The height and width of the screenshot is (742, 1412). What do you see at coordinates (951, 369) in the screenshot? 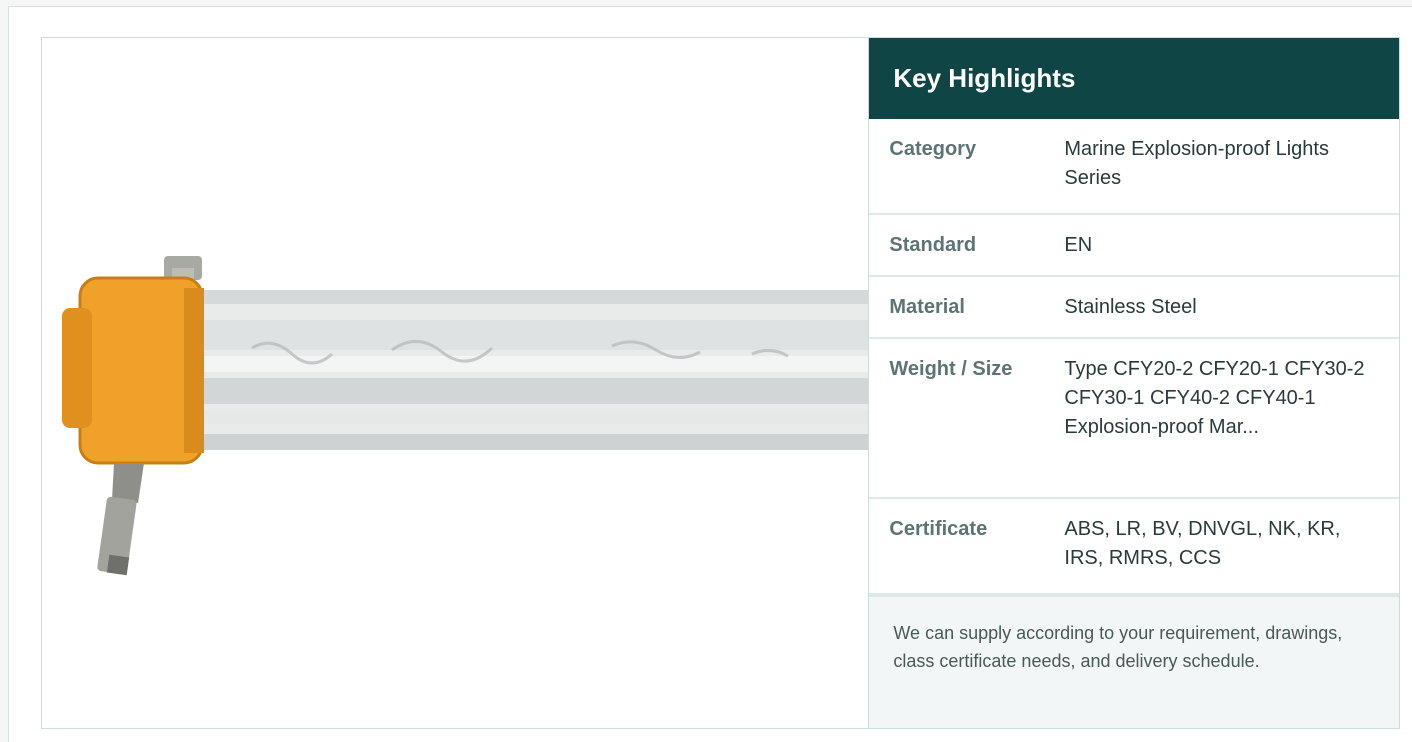
I see `spec-label: Weight / Size` at bounding box center [951, 369].